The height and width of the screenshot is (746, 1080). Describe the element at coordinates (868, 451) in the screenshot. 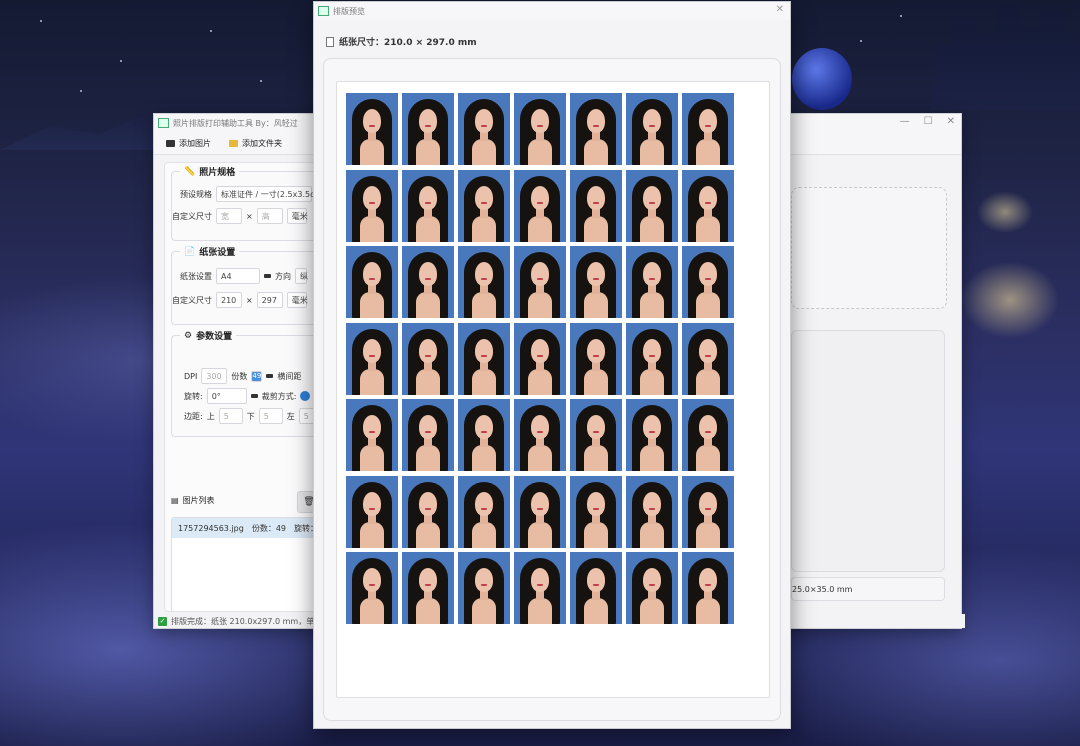

I see `photo-preview-card` at that location.